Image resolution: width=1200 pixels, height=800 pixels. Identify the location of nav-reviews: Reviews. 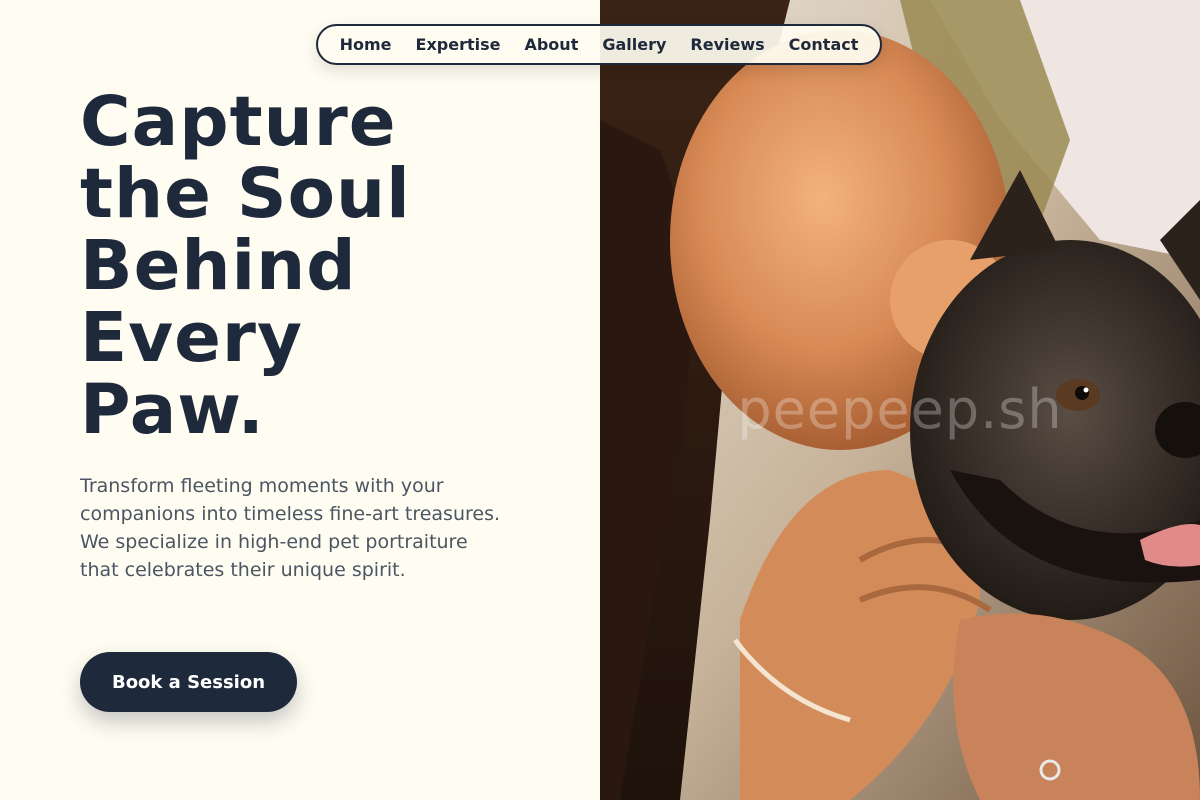
(727, 44).